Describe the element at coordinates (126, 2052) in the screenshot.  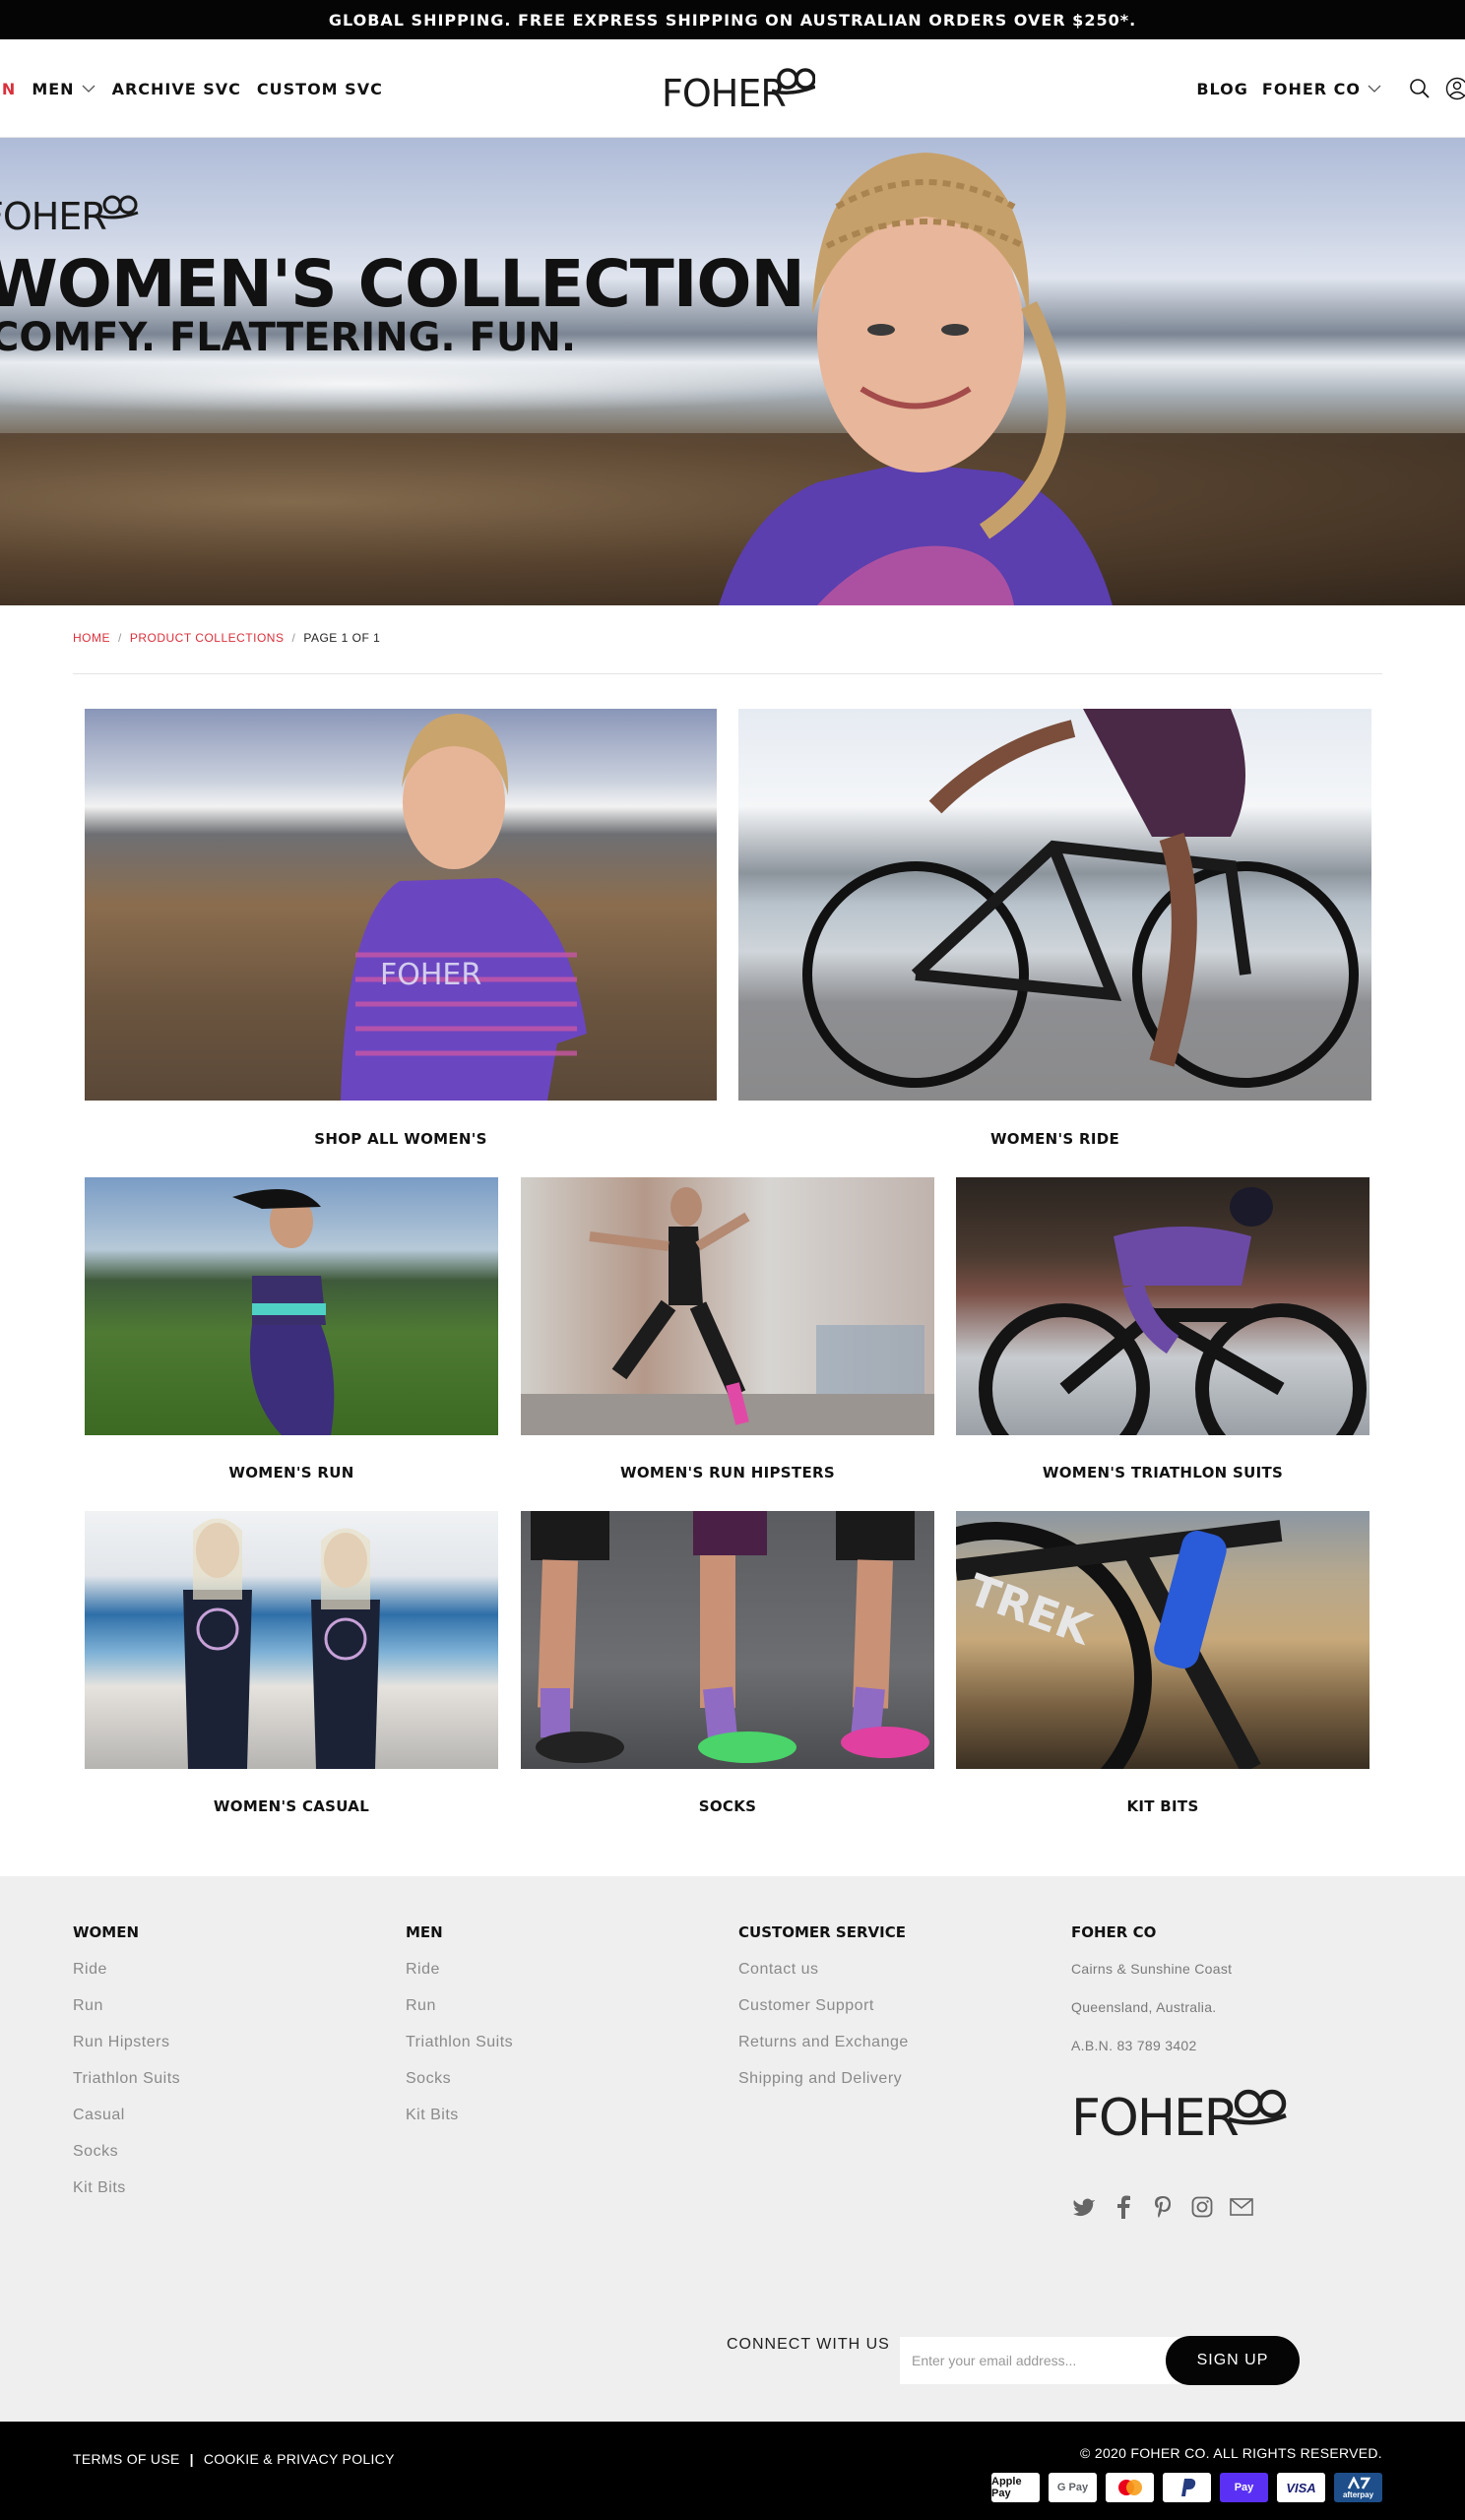
I see `footer-link: Run Hipsters` at that location.